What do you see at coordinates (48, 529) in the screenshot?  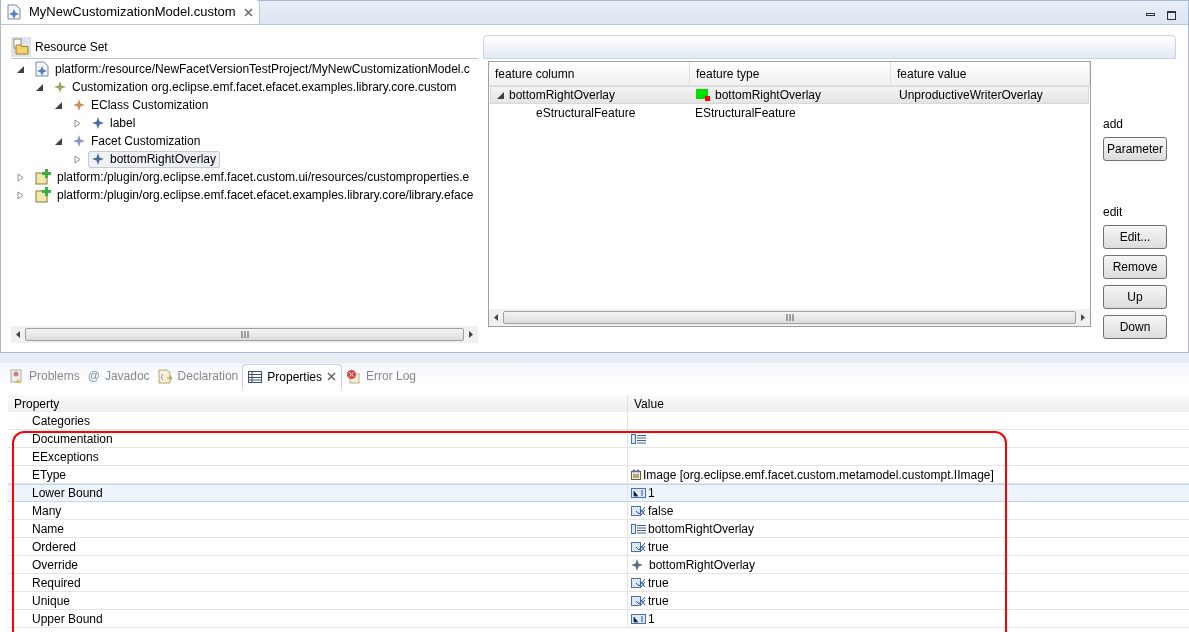 I see `property-name: Name` at bounding box center [48, 529].